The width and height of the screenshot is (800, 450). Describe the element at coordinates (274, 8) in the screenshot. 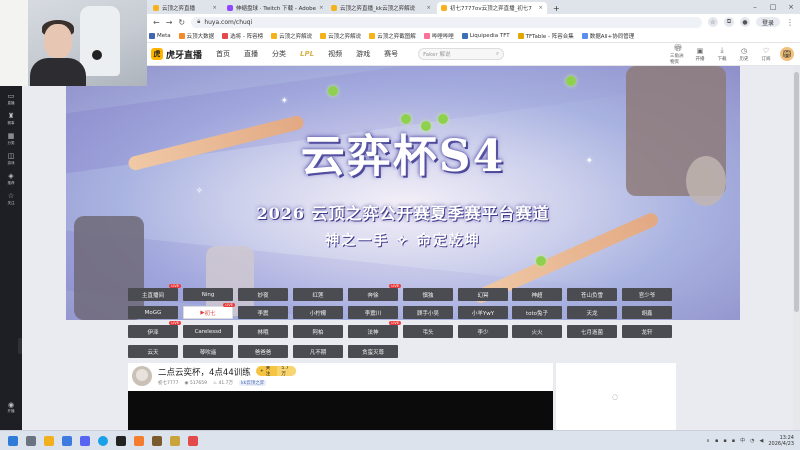

I see `browser-tab: 伸缩盘球 · Twitch 下载 - Adobe ×` at that location.